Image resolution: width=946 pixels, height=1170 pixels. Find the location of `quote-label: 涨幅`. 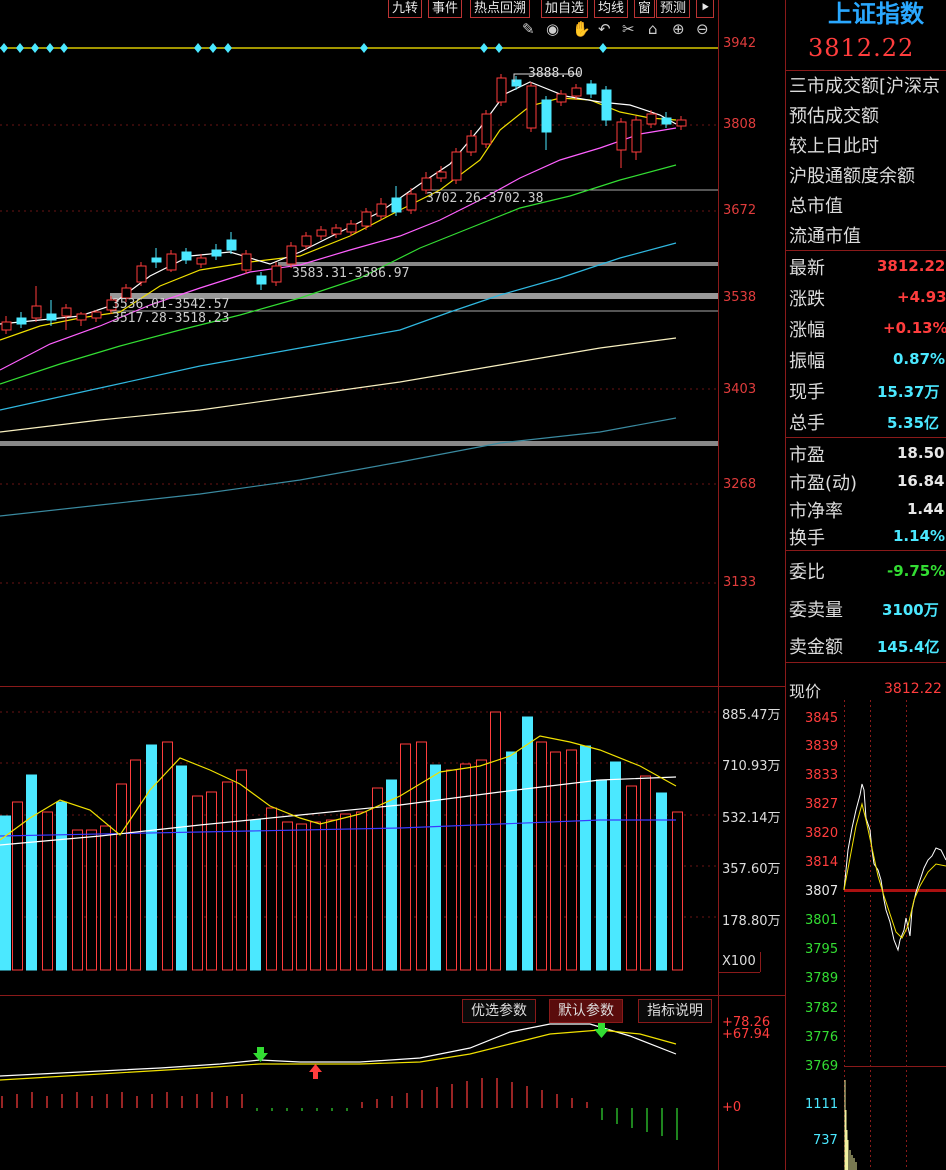

quote-label: 涨幅 is located at coordinates (807, 330).